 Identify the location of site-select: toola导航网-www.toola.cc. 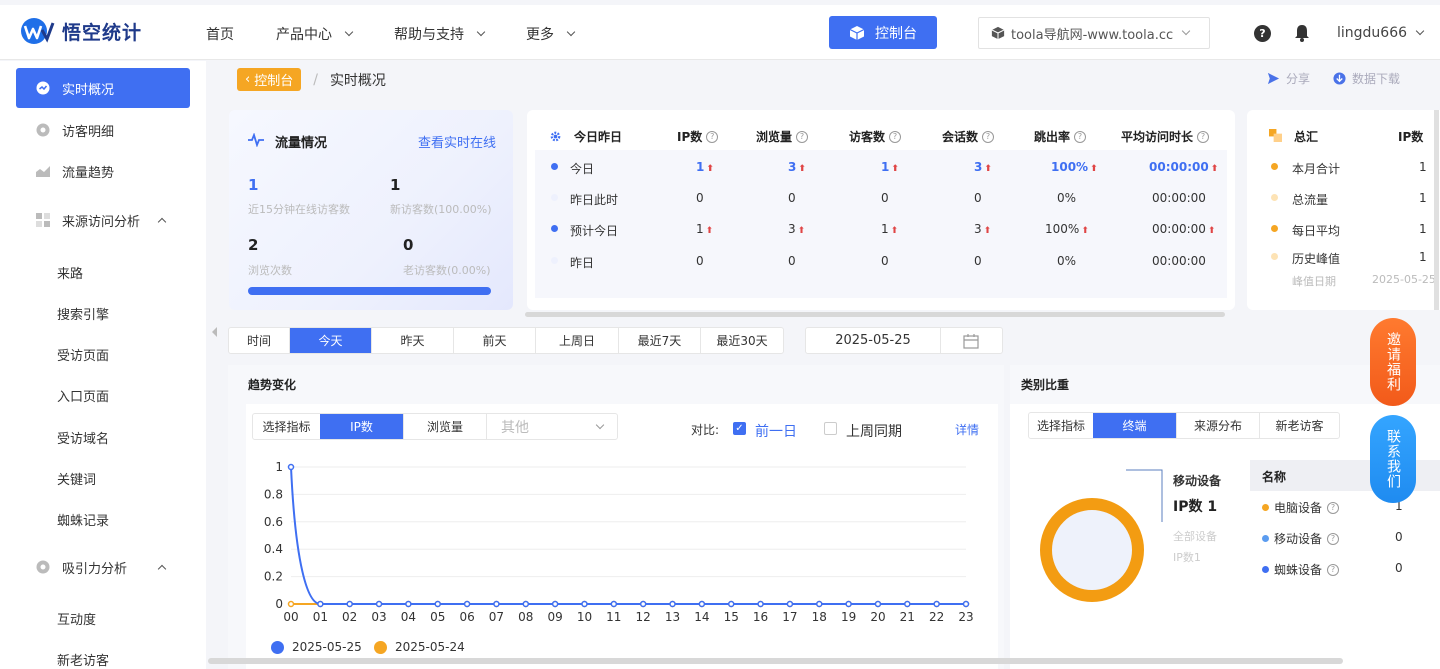
(1094, 33).